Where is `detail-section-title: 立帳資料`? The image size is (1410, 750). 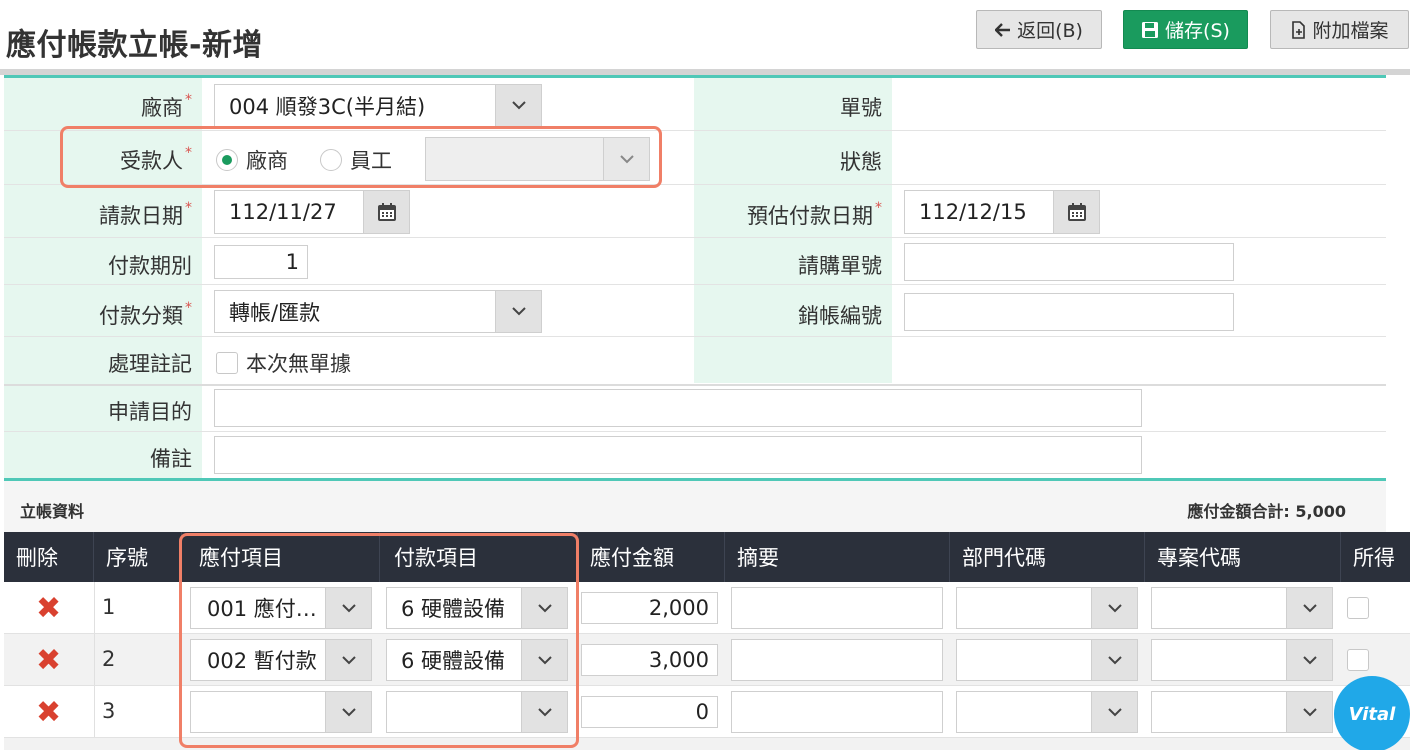
detail-section-title: 立帳資料 is located at coordinates (52, 511).